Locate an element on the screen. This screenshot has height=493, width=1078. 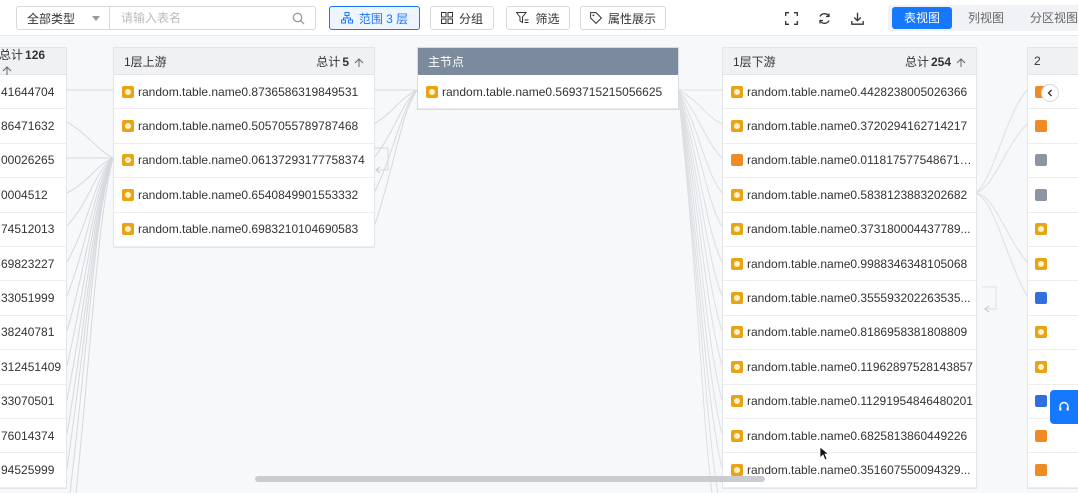
tab-column-view: 列视图 is located at coordinates (986, 18).